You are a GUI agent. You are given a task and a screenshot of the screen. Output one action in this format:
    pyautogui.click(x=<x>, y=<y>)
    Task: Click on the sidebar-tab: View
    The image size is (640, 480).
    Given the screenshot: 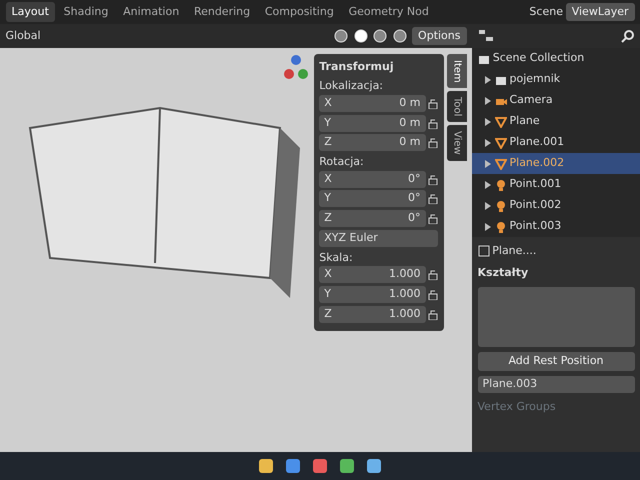 What is the action you would take?
    pyautogui.click(x=456, y=143)
    